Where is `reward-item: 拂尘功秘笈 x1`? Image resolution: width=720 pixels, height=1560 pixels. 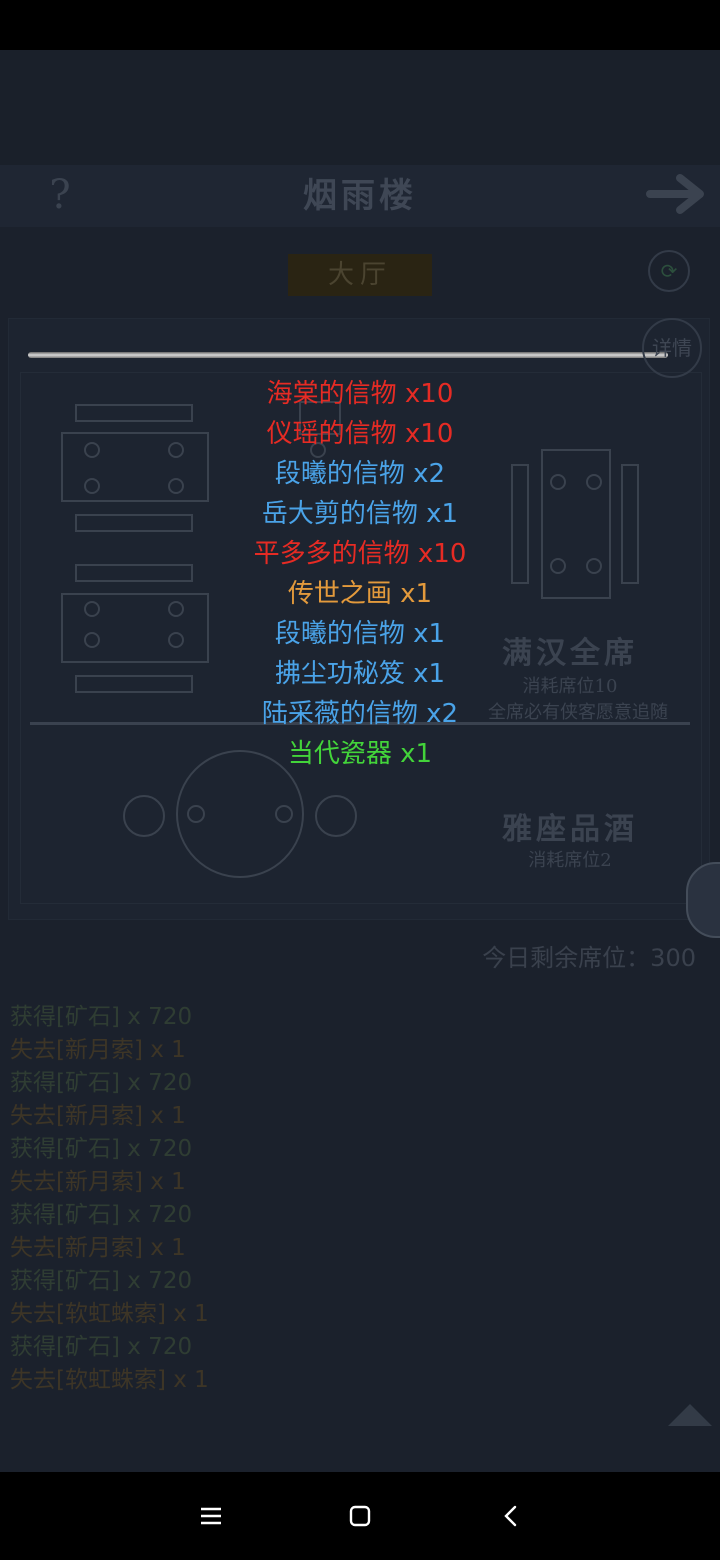
reward-item: 拂尘功秘笈 x1 is located at coordinates (360, 674).